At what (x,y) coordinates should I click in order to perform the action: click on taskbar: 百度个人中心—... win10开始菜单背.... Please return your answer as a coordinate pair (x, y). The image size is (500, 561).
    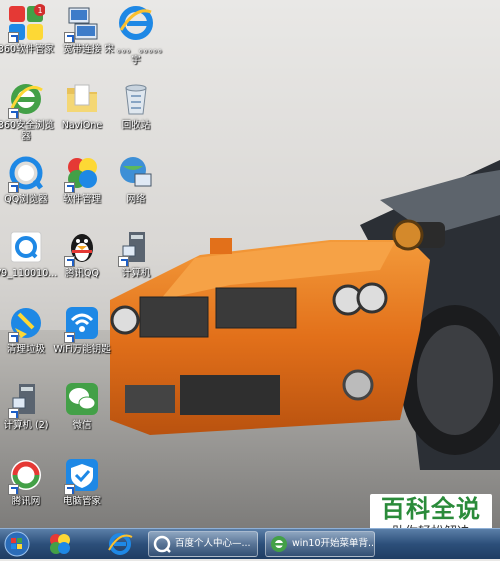
    Looking at the image, I should click on (250, 543).